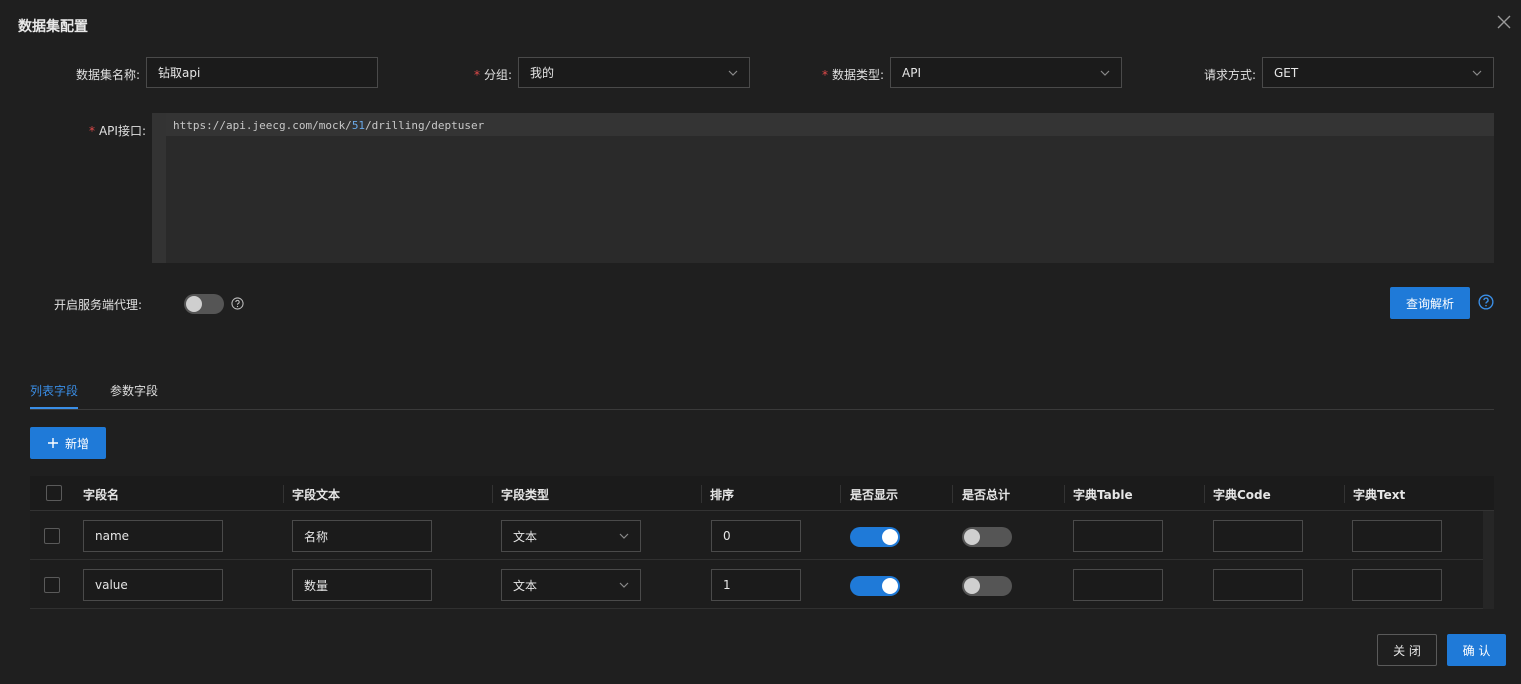  I want to click on dataset-name-label: 数据集名称:, so click(107, 75).